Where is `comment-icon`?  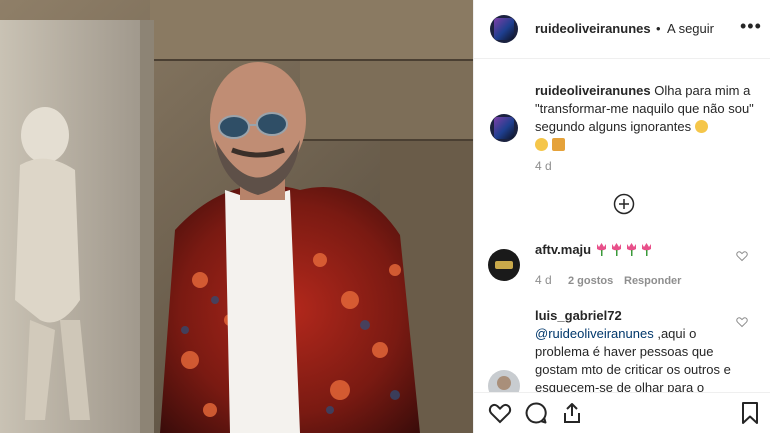
comment-icon is located at coordinates (536, 413).